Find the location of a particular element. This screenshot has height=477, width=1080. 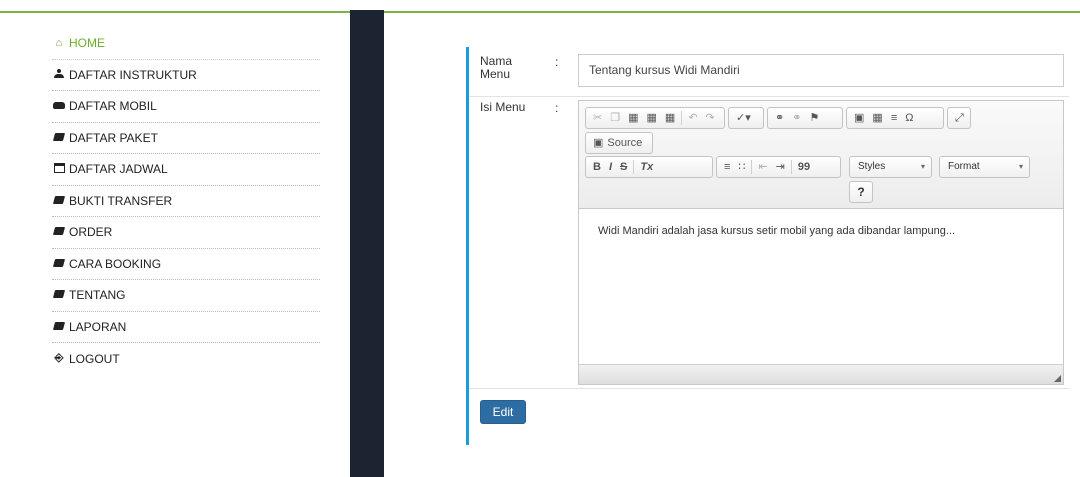

help-group: ? is located at coordinates (861, 192).